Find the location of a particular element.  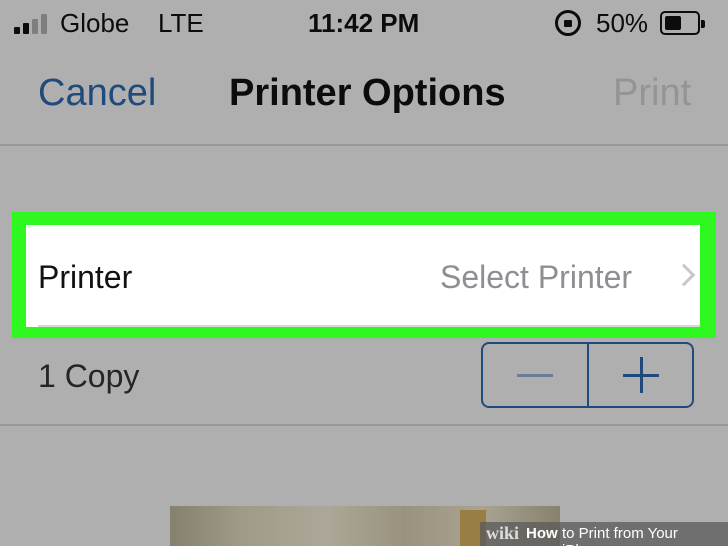

clock: 11:42 PM is located at coordinates (364, 23).